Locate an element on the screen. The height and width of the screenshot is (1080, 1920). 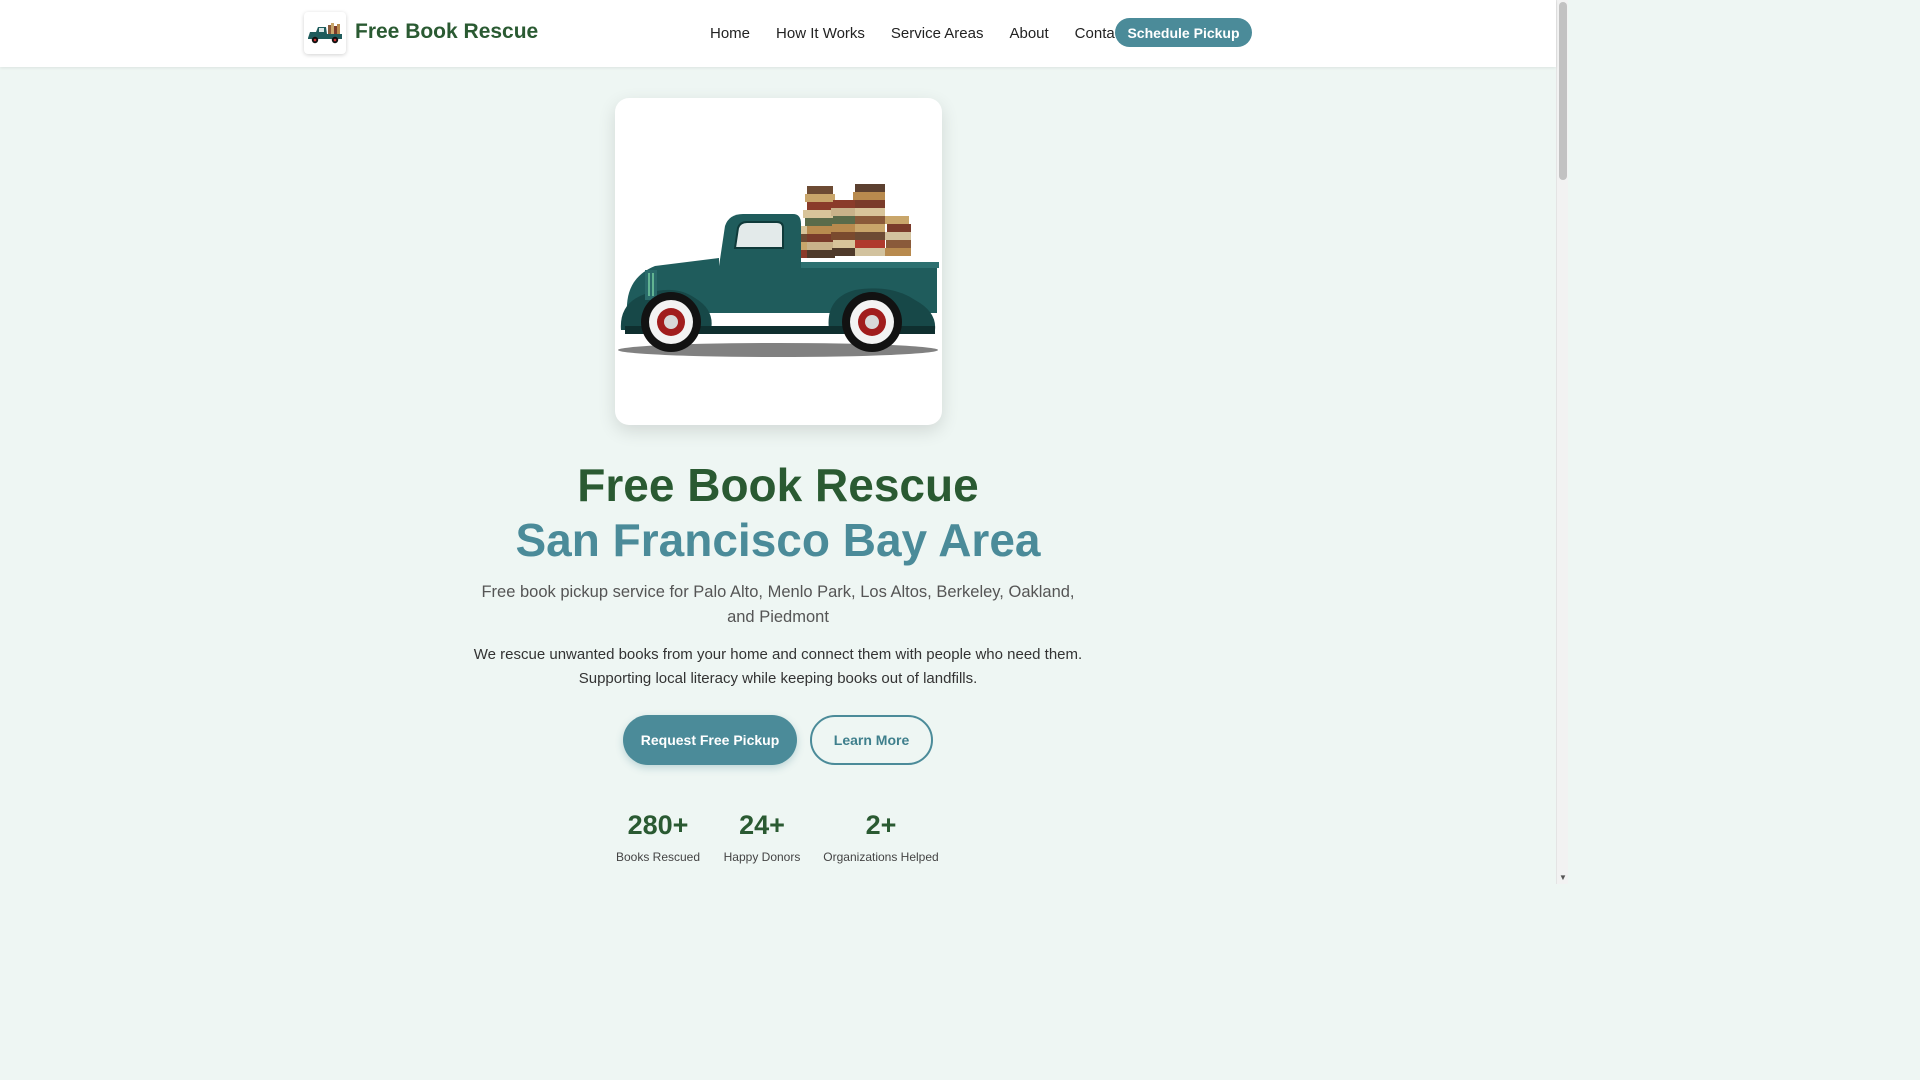
stat-books-rescued: 280+ Books Rescued is located at coordinates (658, 836).